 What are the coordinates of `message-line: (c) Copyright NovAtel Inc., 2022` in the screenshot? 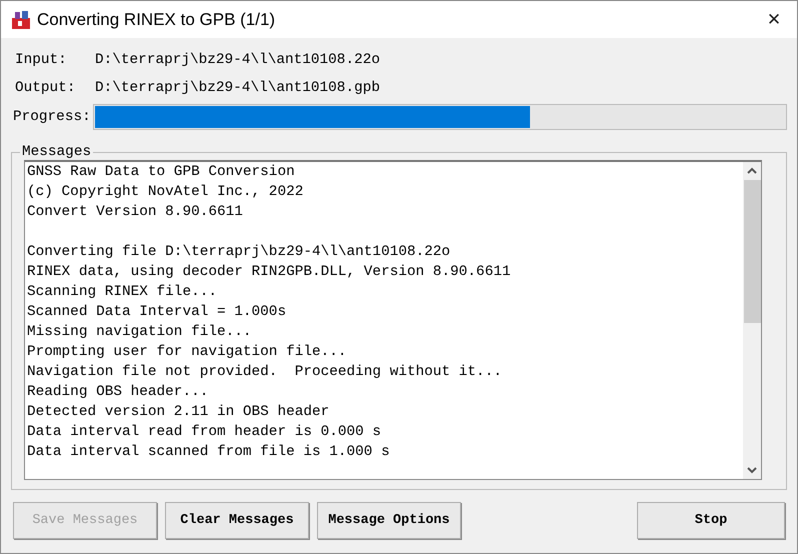 It's located at (165, 192).